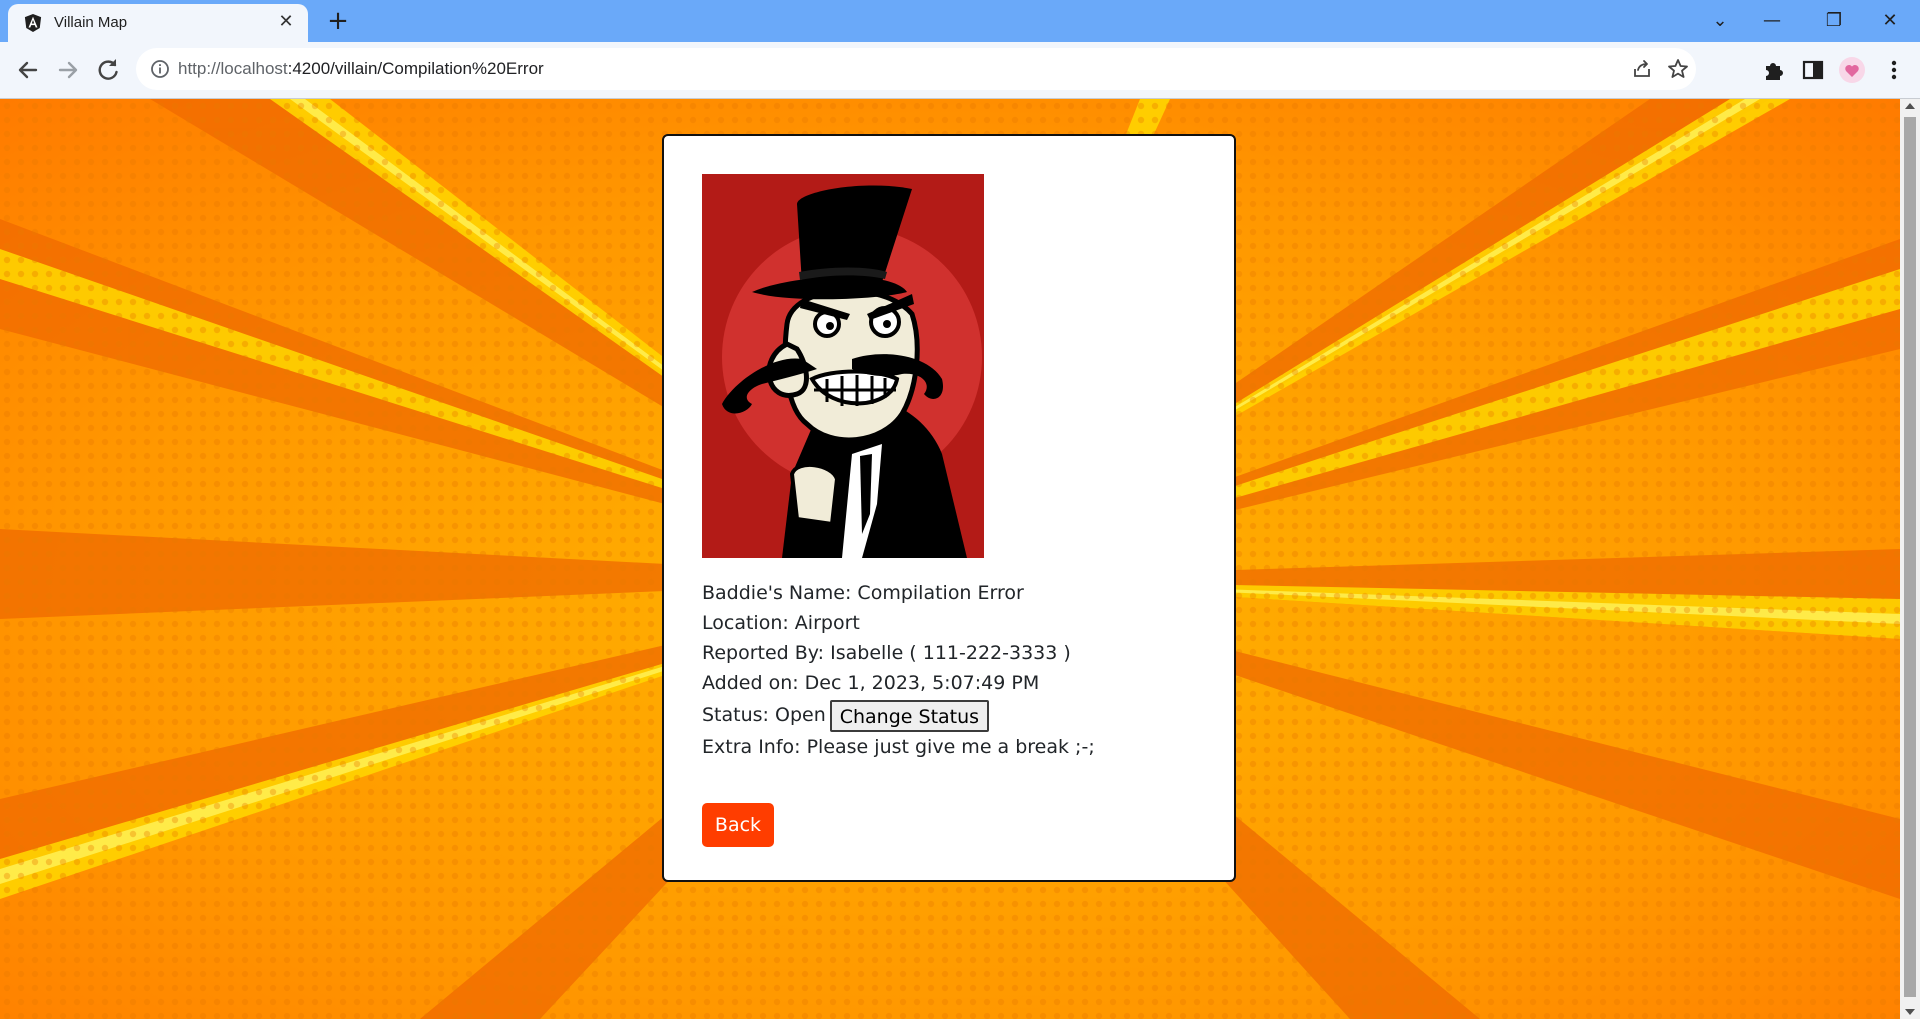 The height and width of the screenshot is (1019, 1920). Describe the element at coordinates (1813, 70) in the screenshot. I see `side-panel-icon` at that location.